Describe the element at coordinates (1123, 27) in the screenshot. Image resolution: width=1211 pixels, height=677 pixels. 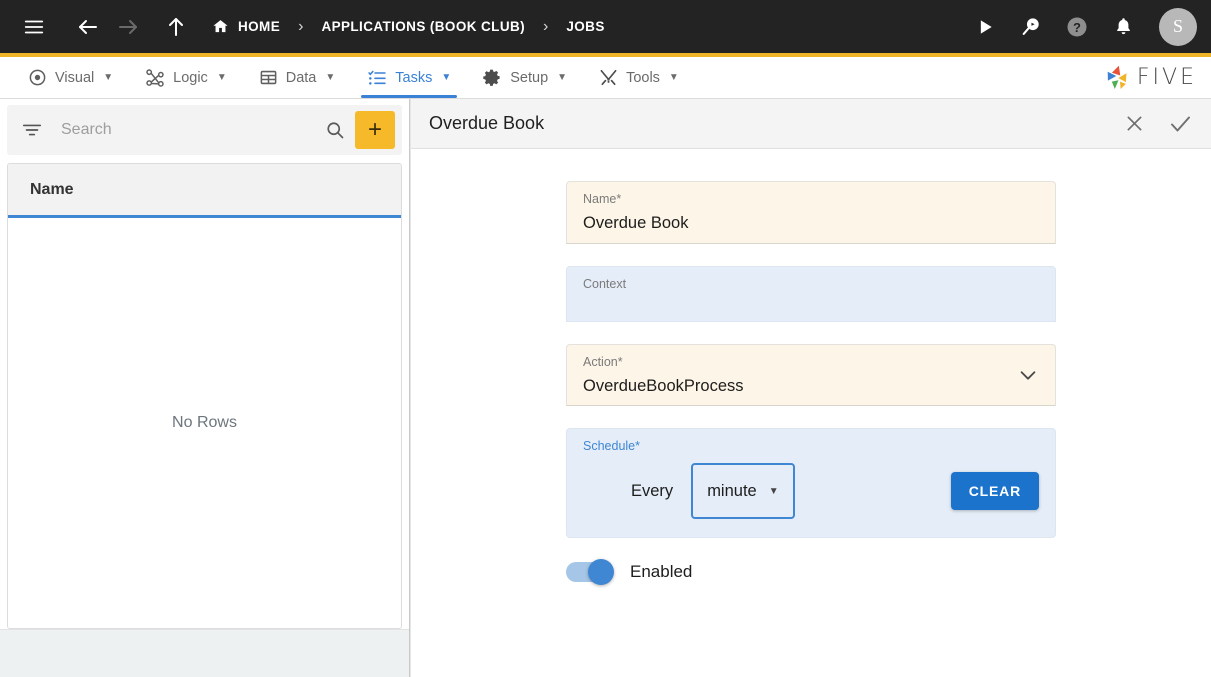
I see `notifications-icon` at that location.